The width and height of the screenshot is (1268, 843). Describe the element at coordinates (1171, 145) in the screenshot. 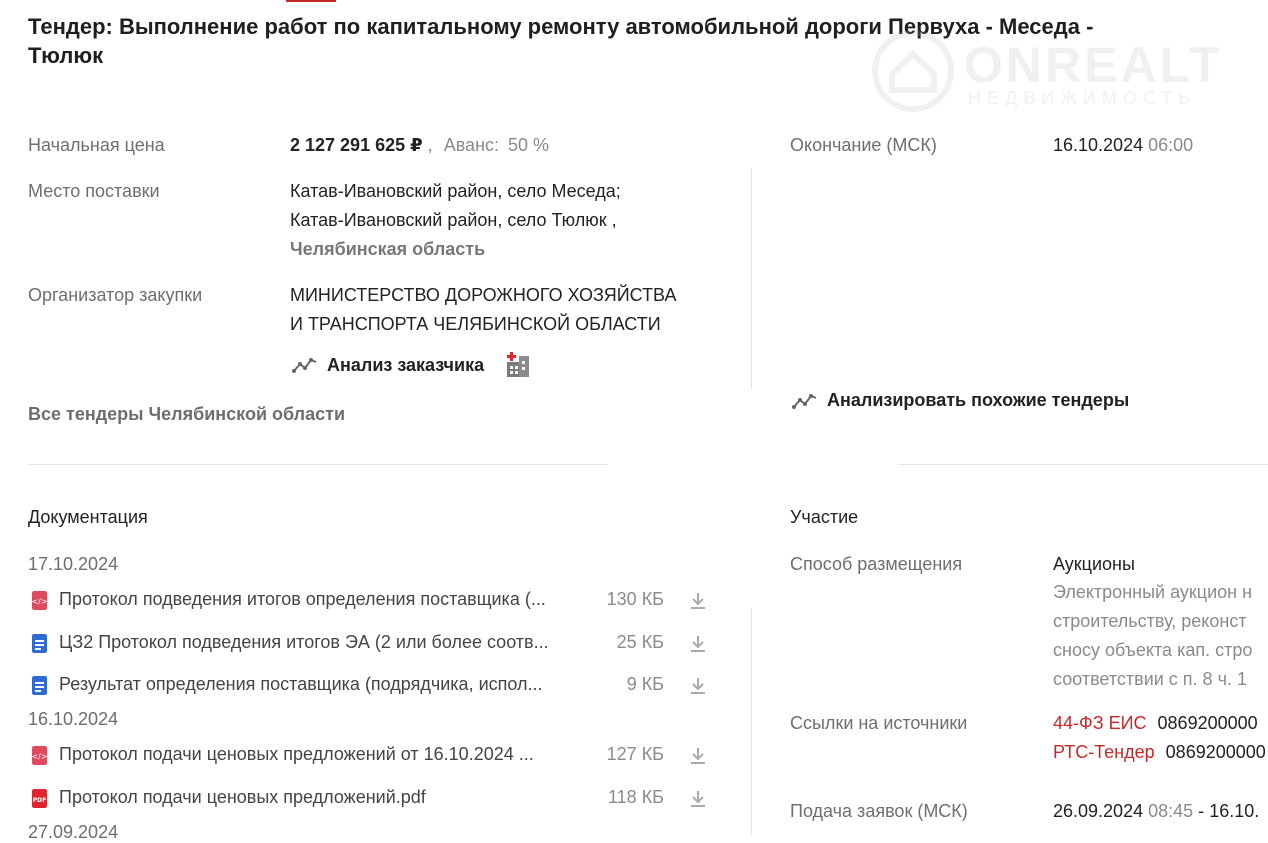

I see `end-time: 06:00` at that location.